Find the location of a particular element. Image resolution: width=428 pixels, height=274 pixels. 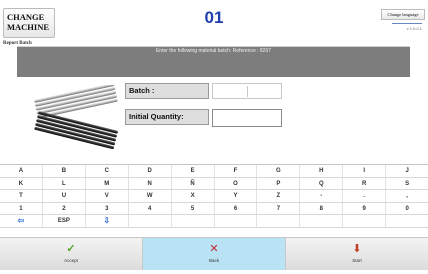

key-a: A is located at coordinates (21, 171).